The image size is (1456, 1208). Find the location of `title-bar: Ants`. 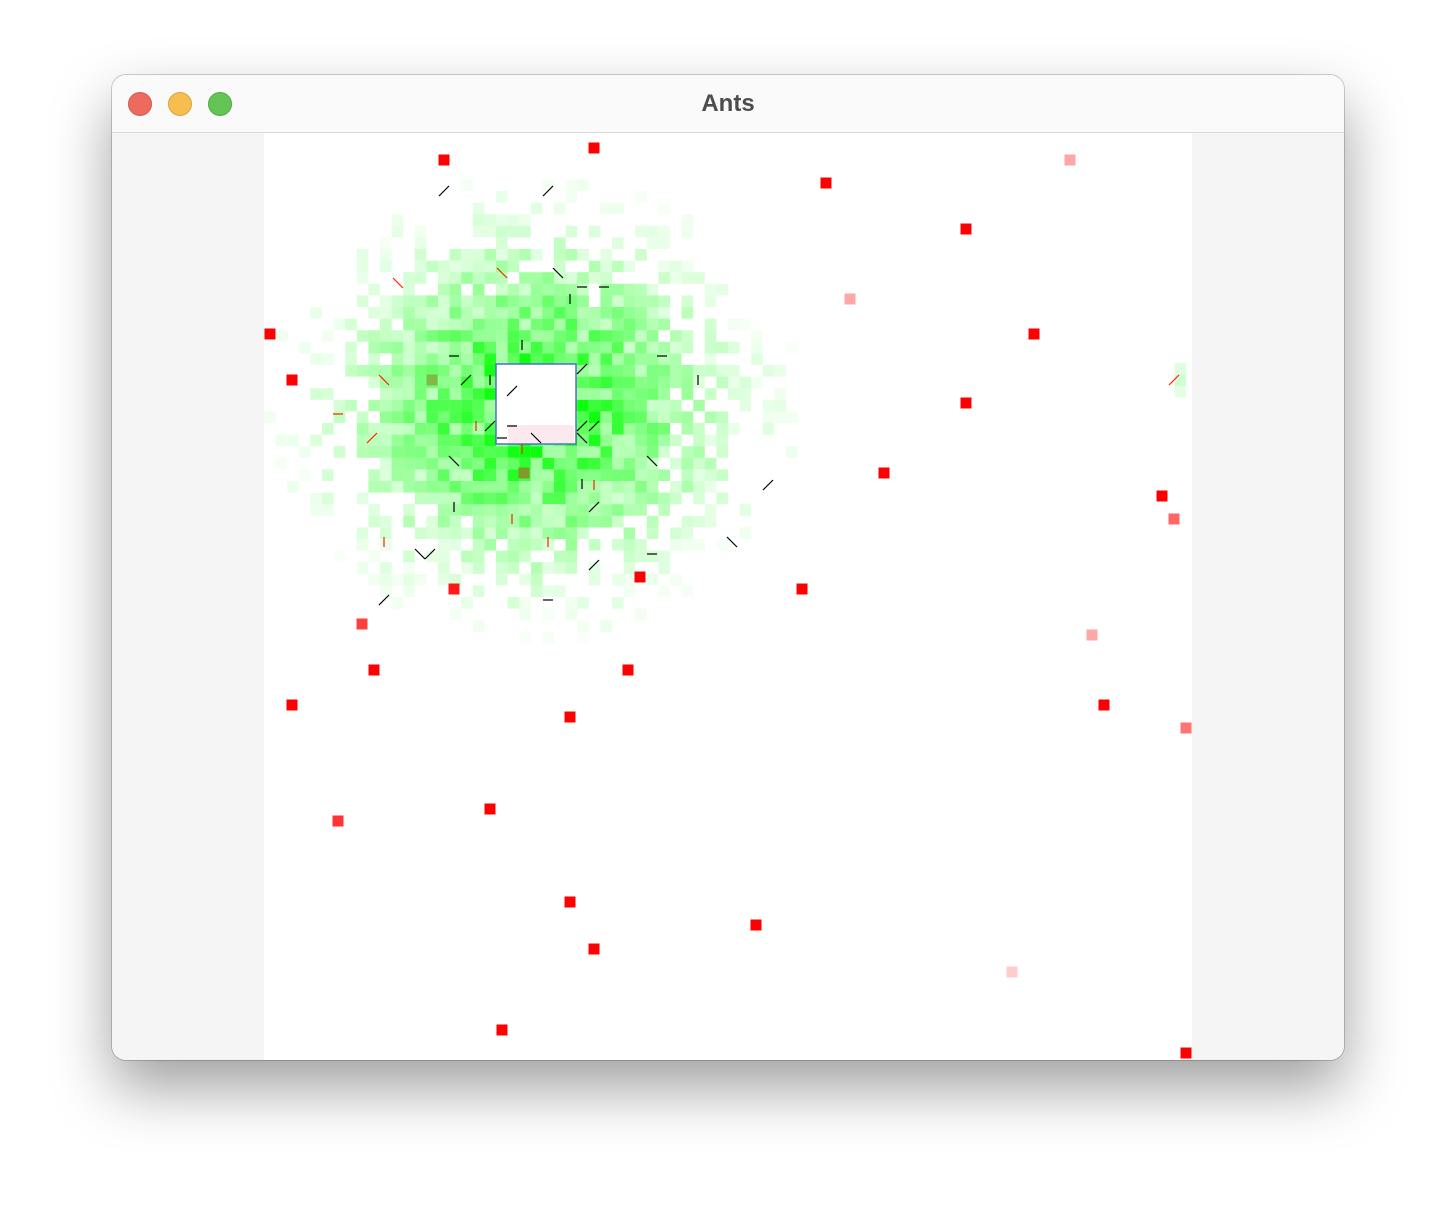

title-bar: Ants is located at coordinates (728, 104).